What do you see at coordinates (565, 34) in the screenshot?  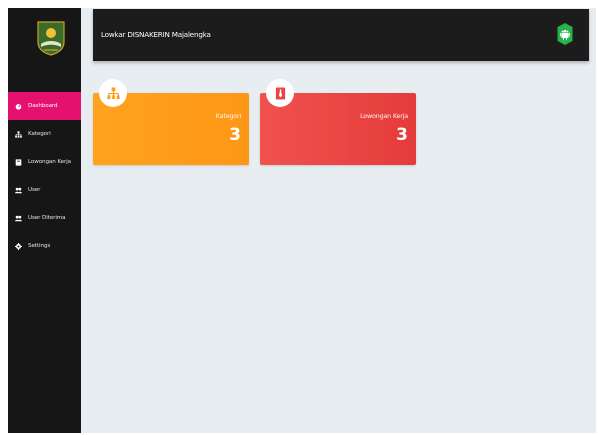 I see `android-icon` at bounding box center [565, 34].